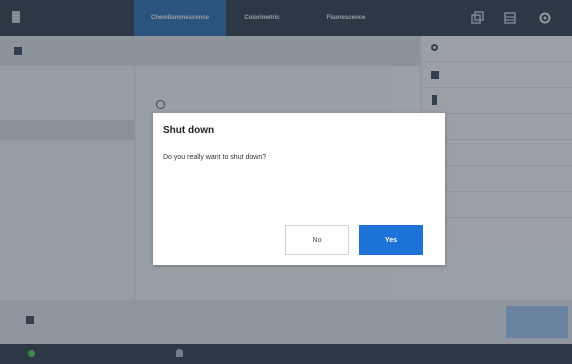  I want to click on no-button: No, so click(317, 240).